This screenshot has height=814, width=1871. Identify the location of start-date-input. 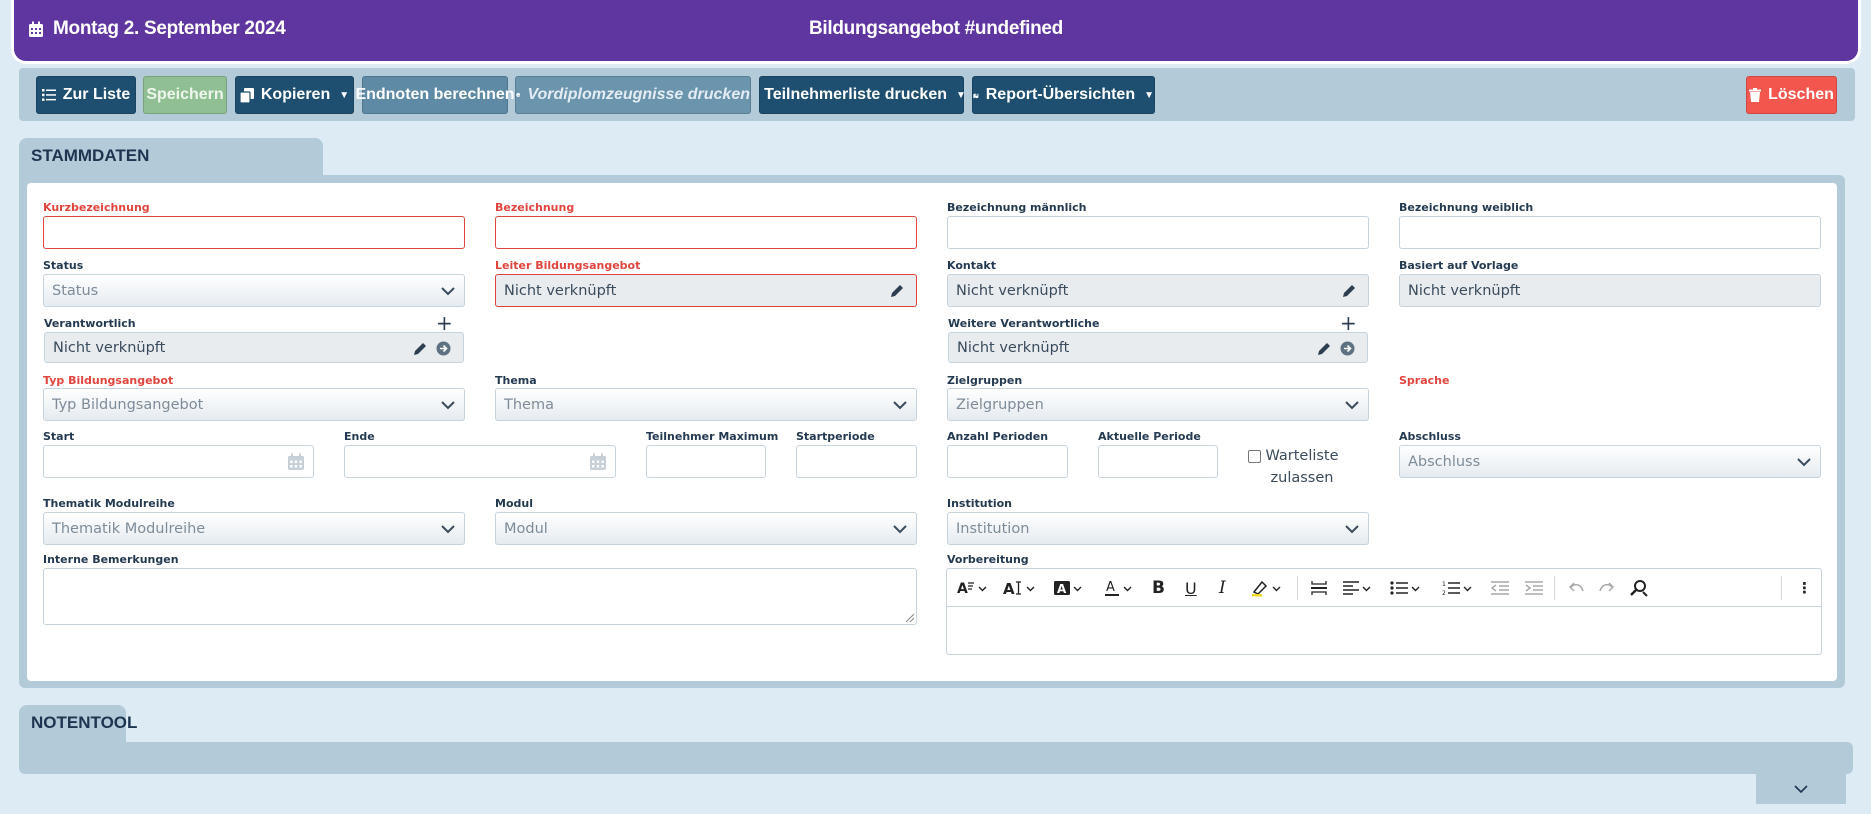
(178, 461).